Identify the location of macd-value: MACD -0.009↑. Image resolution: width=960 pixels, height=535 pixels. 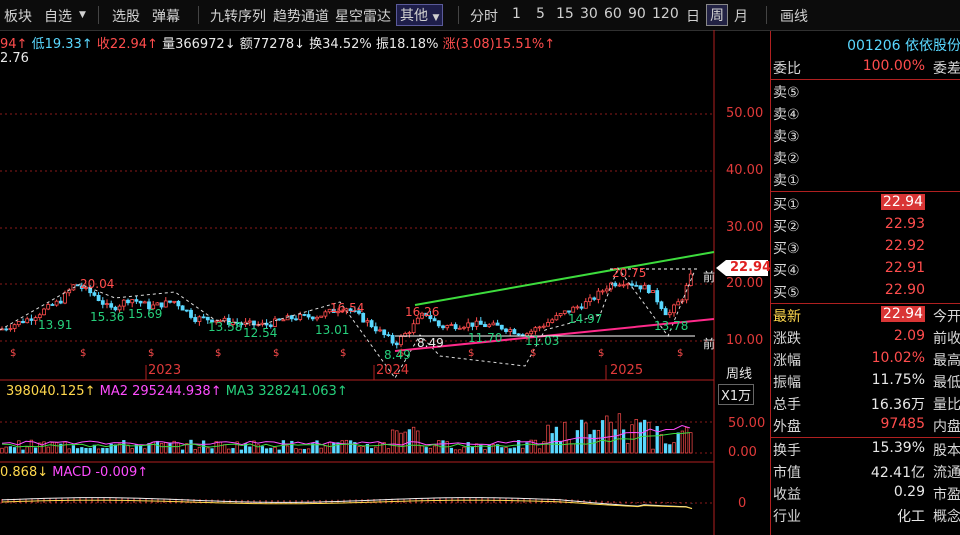
(100, 472).